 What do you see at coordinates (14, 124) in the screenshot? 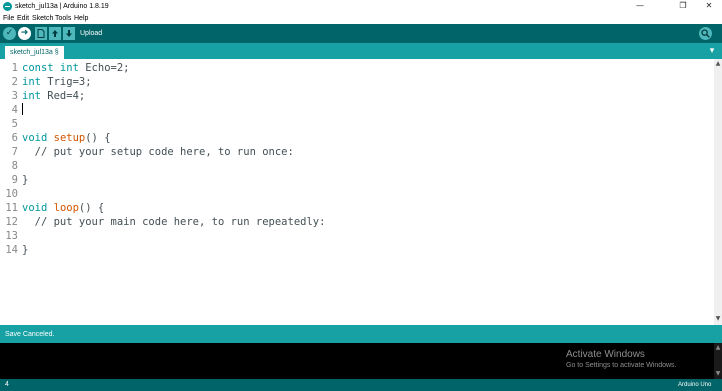
I see `line-number: 5` at bounding box center [14, 124].